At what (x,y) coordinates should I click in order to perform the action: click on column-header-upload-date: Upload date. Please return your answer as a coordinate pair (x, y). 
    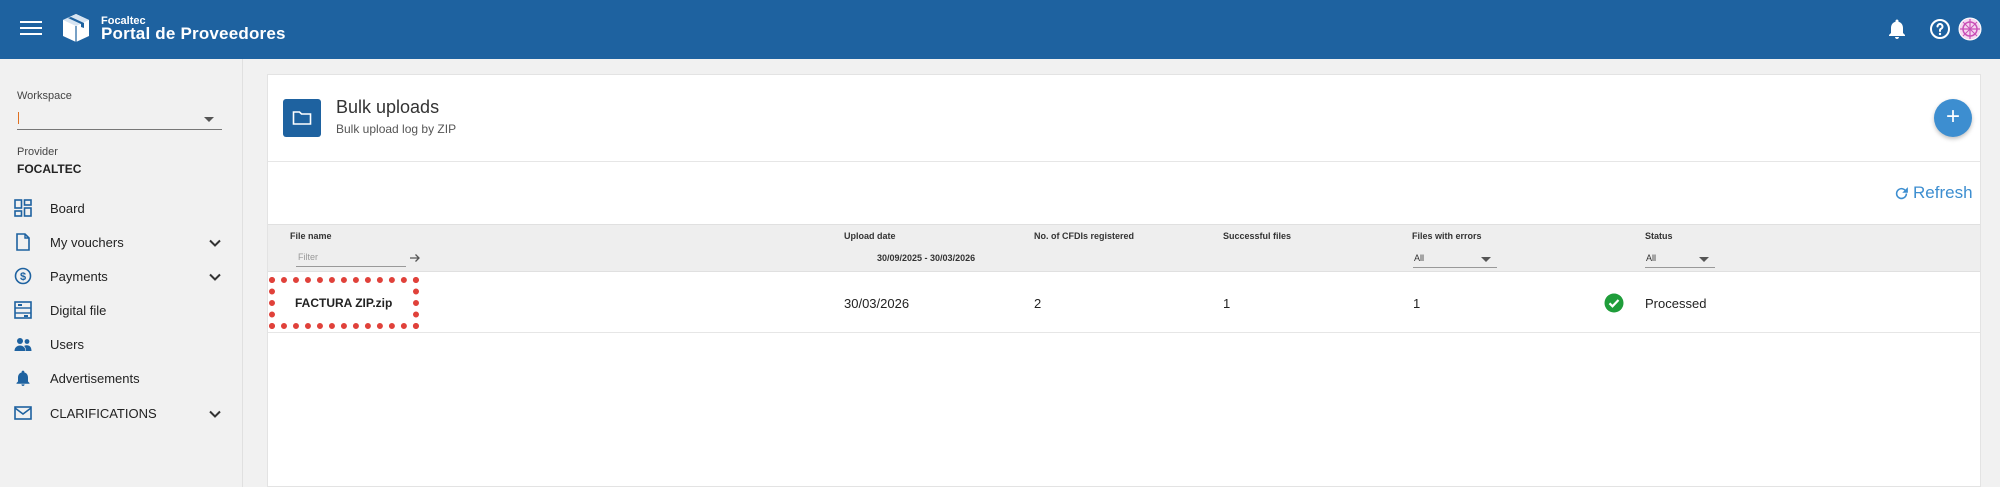
    Looking at the image, I should click on (870, 236).